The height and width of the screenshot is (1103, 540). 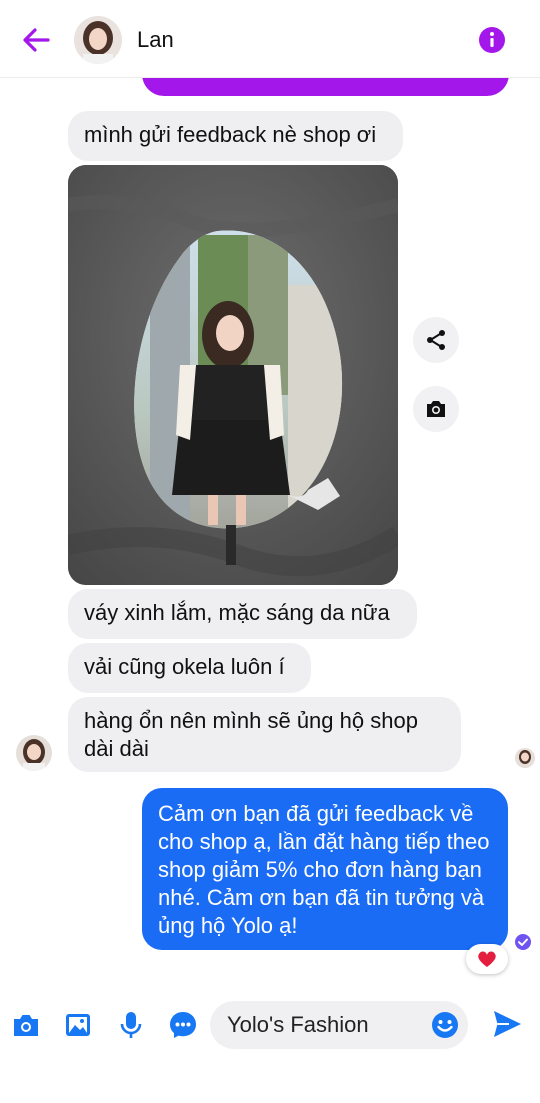 What do you see at coordinates (98, 40) in the screenshot?
I see `contact-avatar` at bounding box center [98, 40].